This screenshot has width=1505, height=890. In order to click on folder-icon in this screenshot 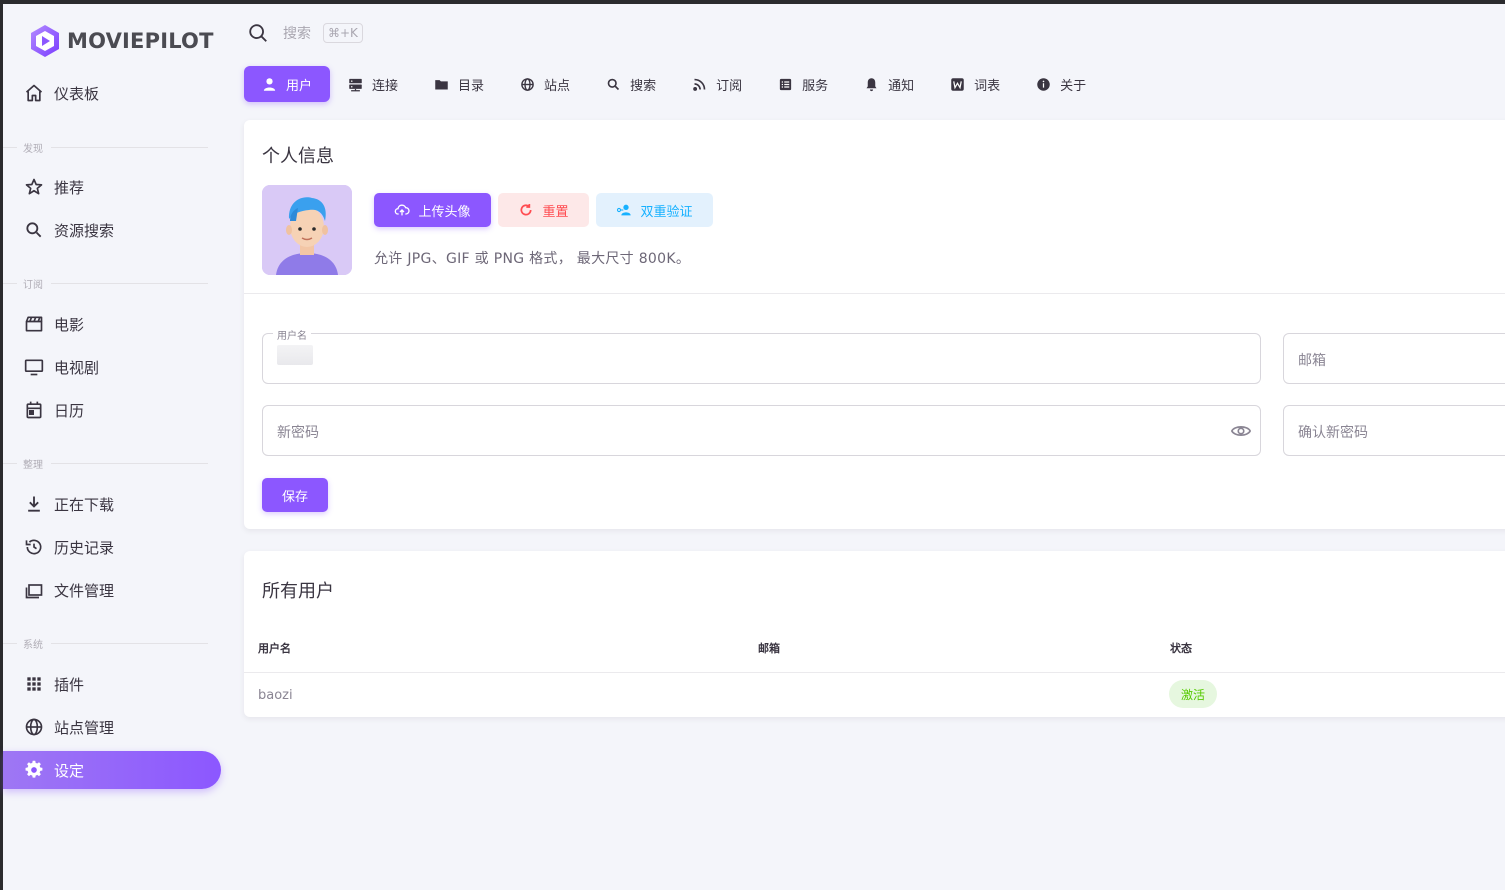, I will do `click(441, 84)`.